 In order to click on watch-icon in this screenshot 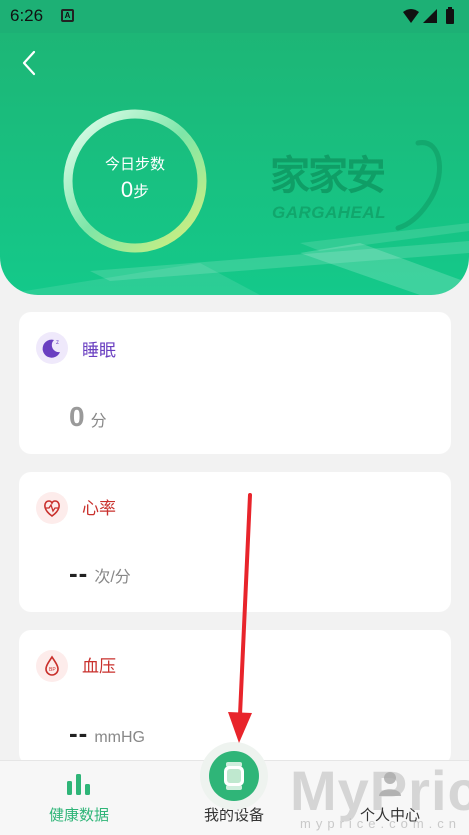, I will do `click(234, 776)`.